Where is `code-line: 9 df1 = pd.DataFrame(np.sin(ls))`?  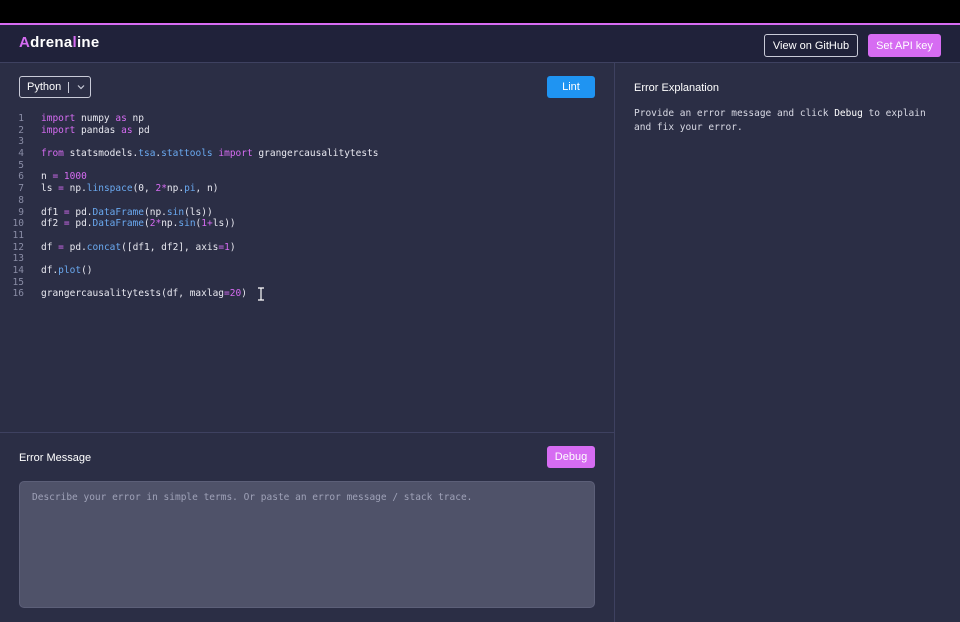
code-line: 9 df1 = pd.DataFrame(np.sin(ls)) is located at coordinates (307, 213).